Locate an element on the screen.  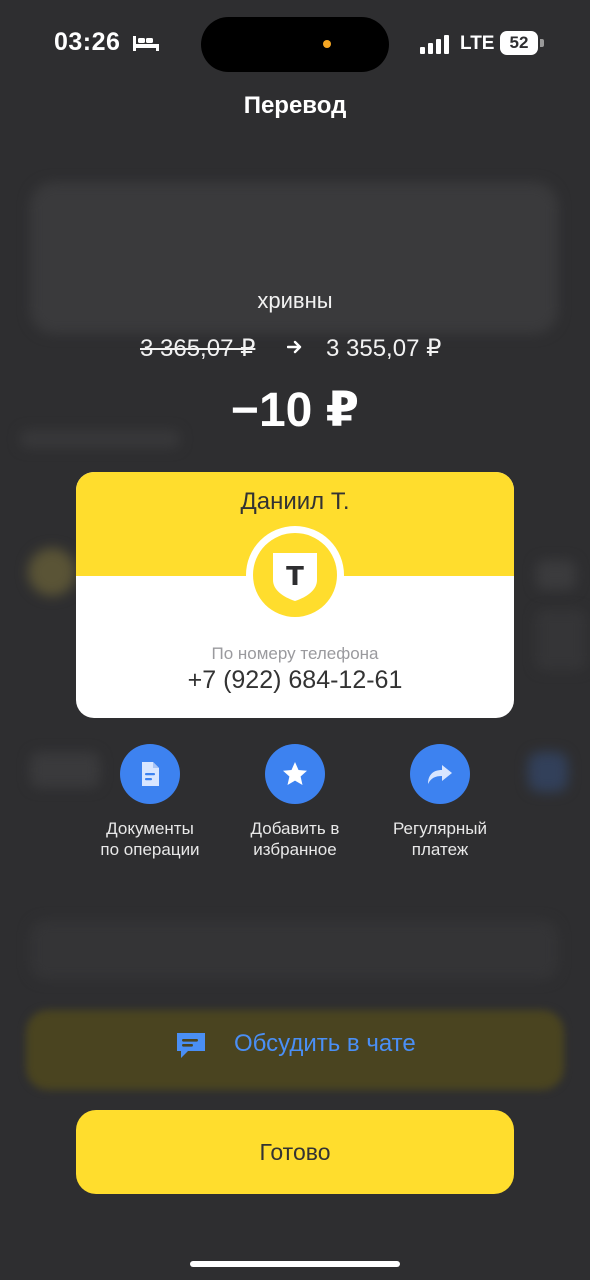
battery-icon: 52 is located at coordinates (519, 43).